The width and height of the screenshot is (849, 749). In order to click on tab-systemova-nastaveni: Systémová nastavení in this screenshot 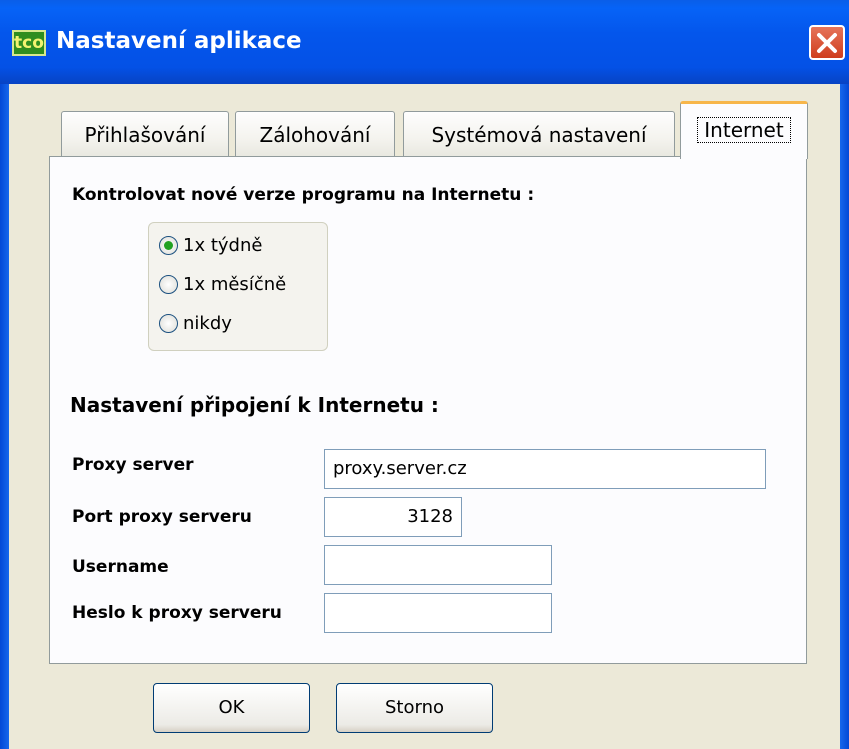, I will do `click(539, 134)`.